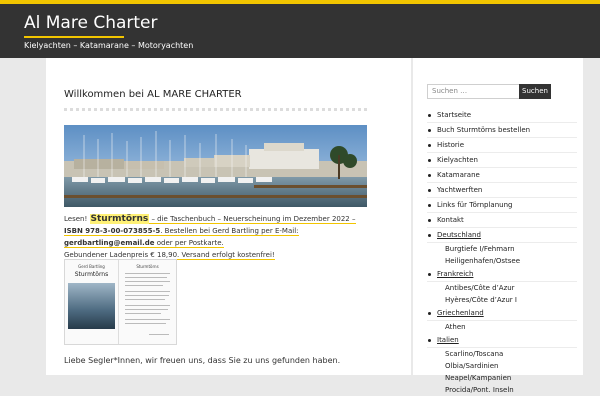 The height and width of the screenshot is (396, 600). I want to click on marina-photo, so click(215, 166).